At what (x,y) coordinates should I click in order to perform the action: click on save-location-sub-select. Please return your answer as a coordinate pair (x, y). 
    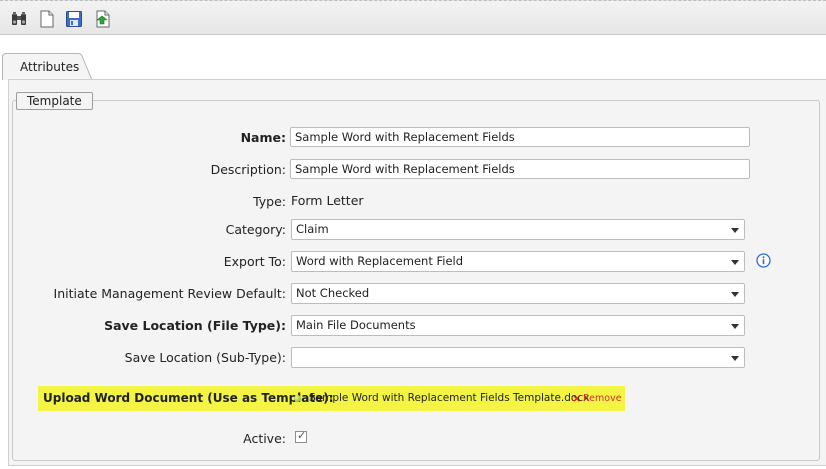
    Looking at the image, I should click on (518, 357).